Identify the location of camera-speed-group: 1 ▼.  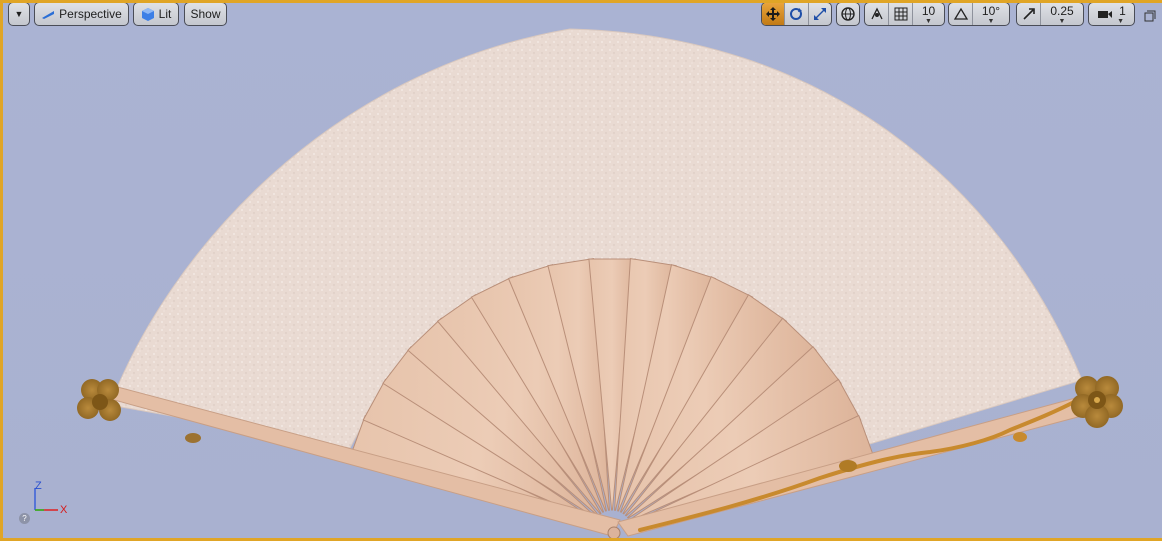
(1111, 14).